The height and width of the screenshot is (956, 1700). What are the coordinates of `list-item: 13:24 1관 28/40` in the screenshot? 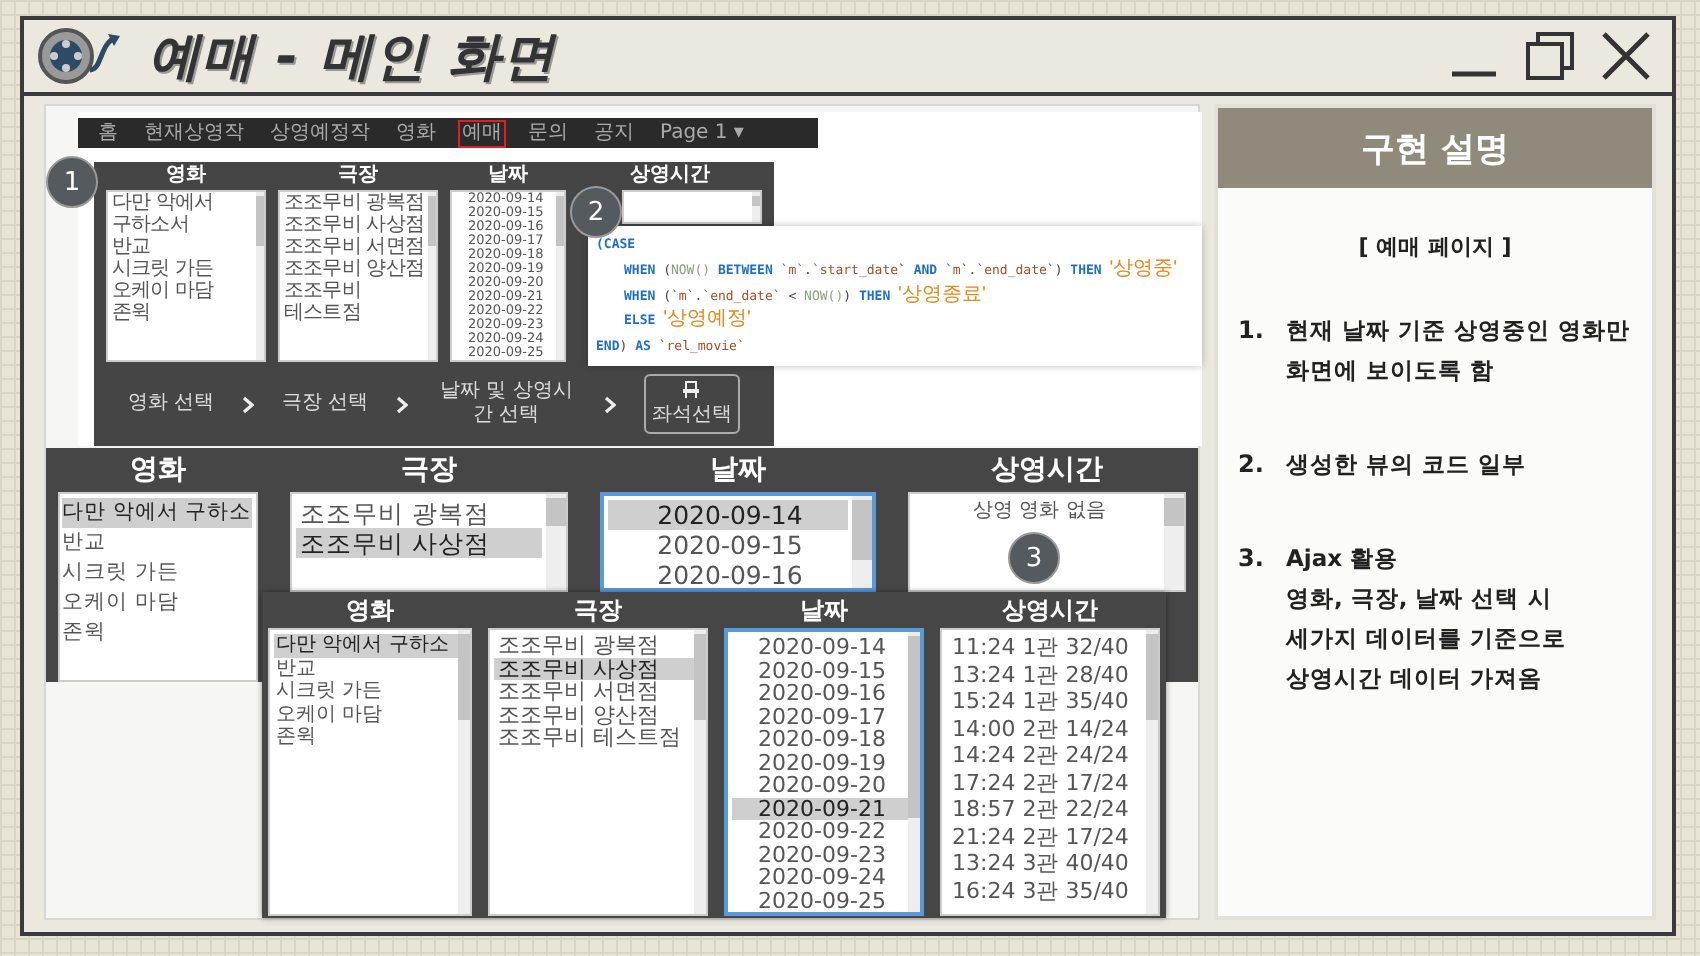 It's located at (1046, 674).